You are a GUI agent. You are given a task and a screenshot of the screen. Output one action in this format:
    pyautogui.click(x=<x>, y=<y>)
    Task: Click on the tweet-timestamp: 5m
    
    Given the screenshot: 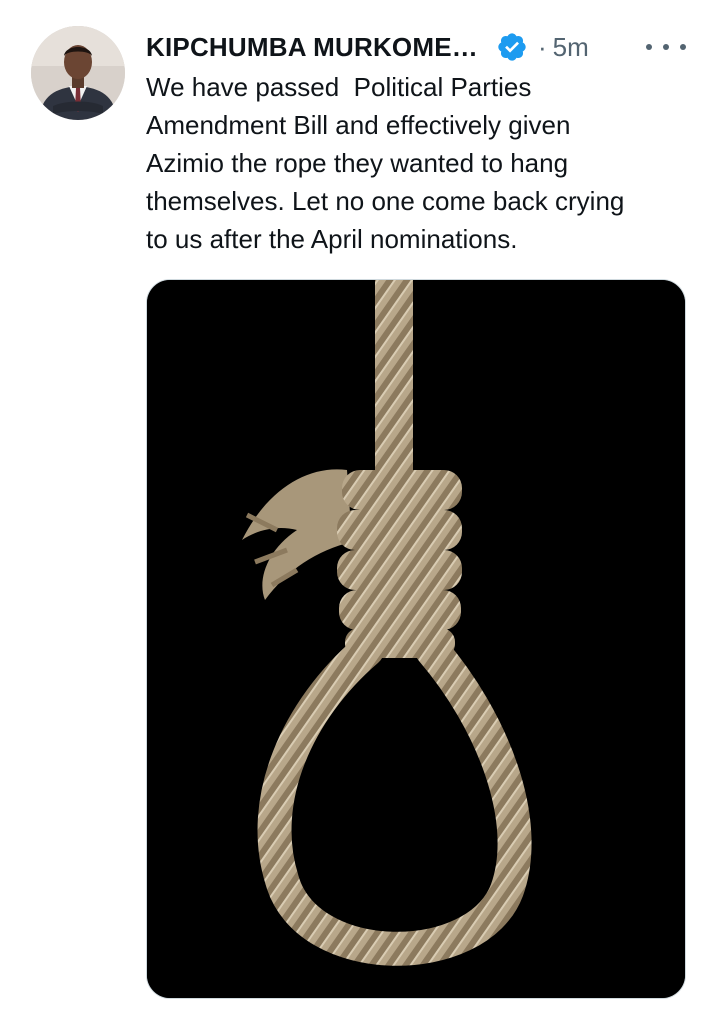 What is the action you would take?
    pyautogui.click(x=571, y=47)
    